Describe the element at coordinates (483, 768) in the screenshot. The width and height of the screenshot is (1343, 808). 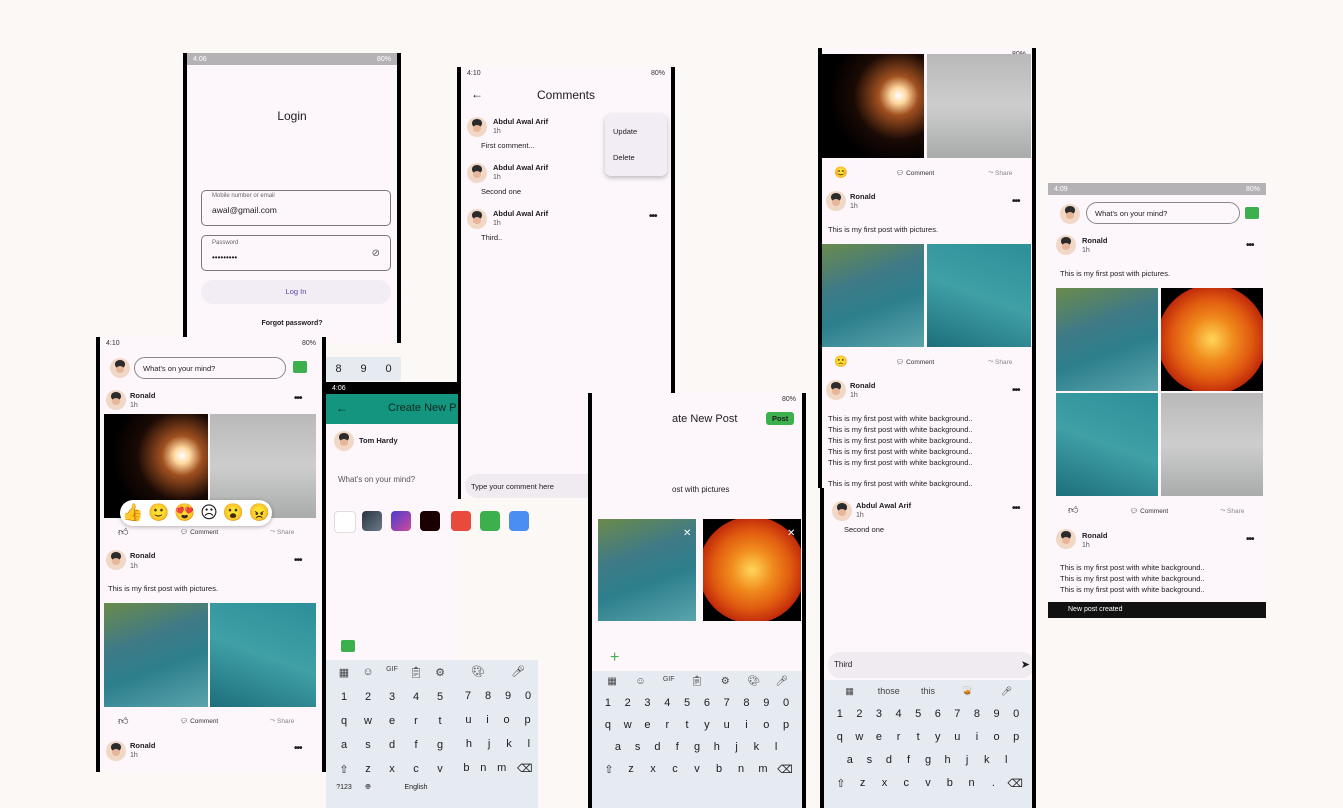
I see `key: n` at that location.